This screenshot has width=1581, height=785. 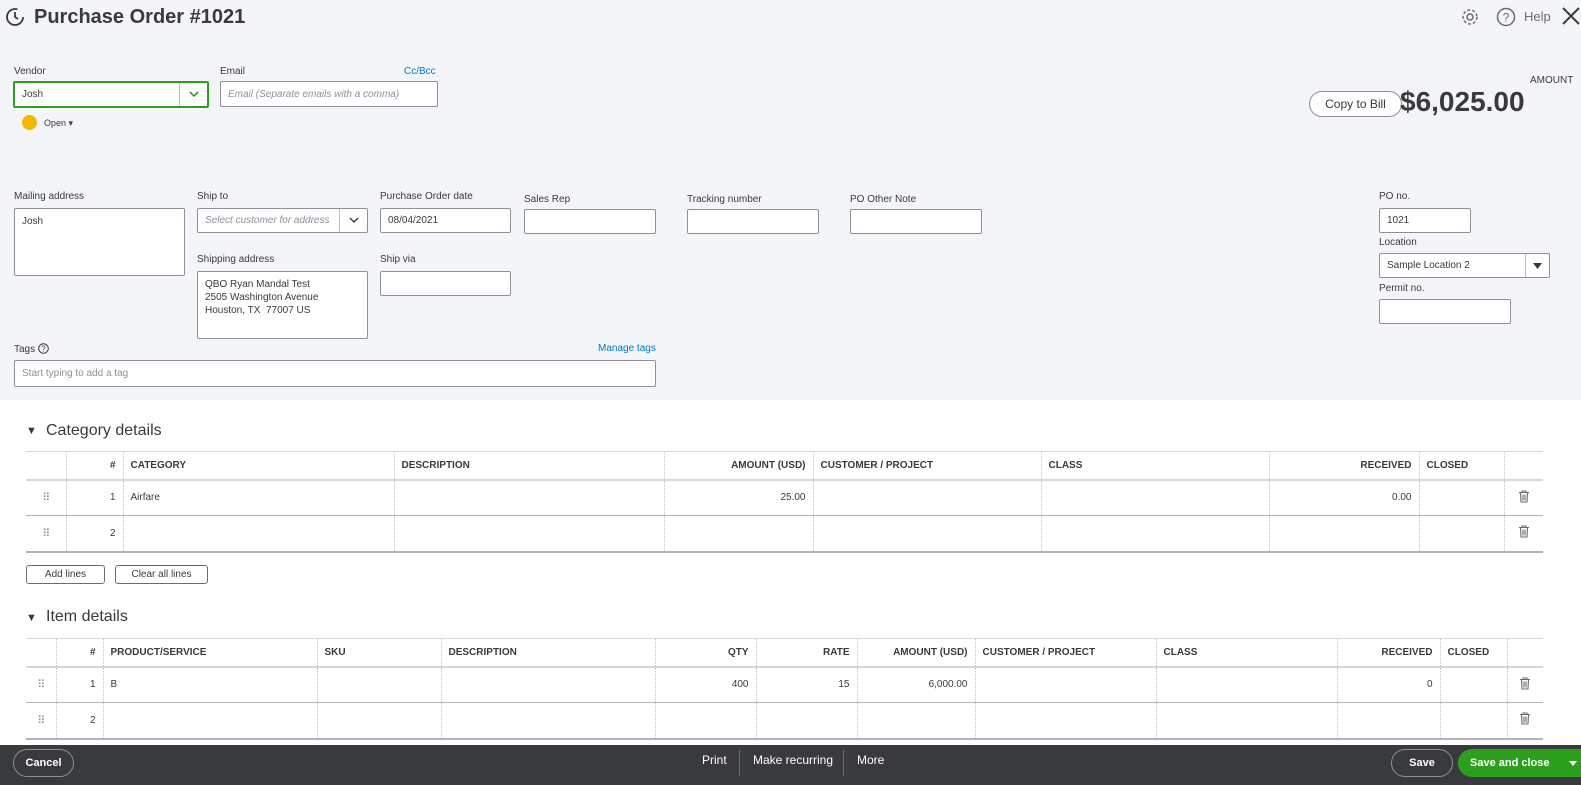 What do you see at coordinates (793, 760) in the screenshot?
I see `make-recurring-button: Make recurring` at bounding box center [793, 760].